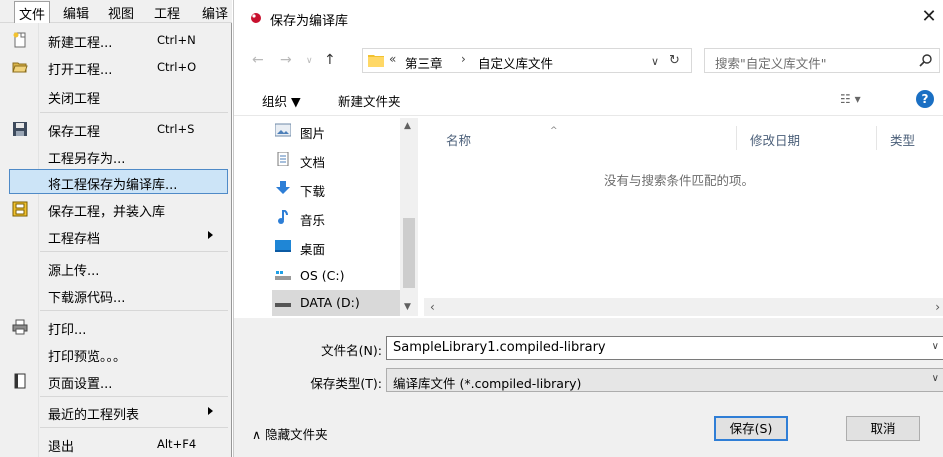  What do you see at coordinates (20, 381) in the screenshot?
I see `page-setup-icon` at bounding box center [20, 381].